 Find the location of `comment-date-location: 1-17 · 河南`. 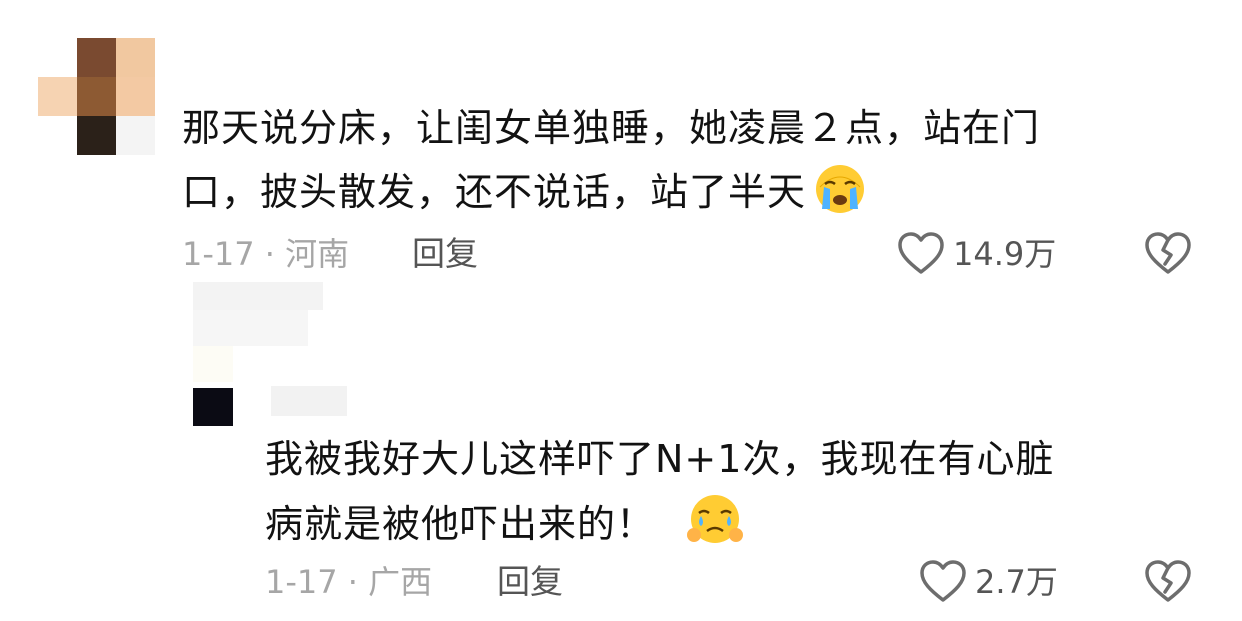

comment-date-location: 1-17 · 河南 is located at coordinates (266, 254).